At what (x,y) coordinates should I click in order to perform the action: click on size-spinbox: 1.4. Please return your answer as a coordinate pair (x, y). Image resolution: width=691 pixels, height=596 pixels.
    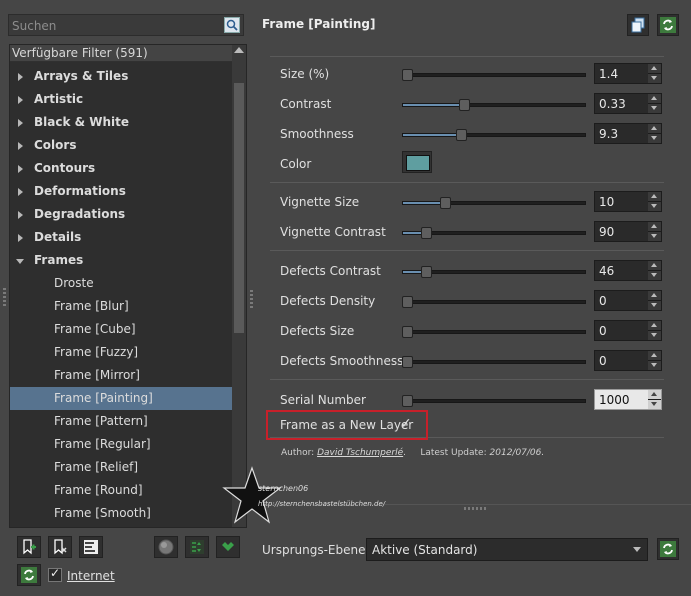
    Looking at the image, I should click on (628, 73).